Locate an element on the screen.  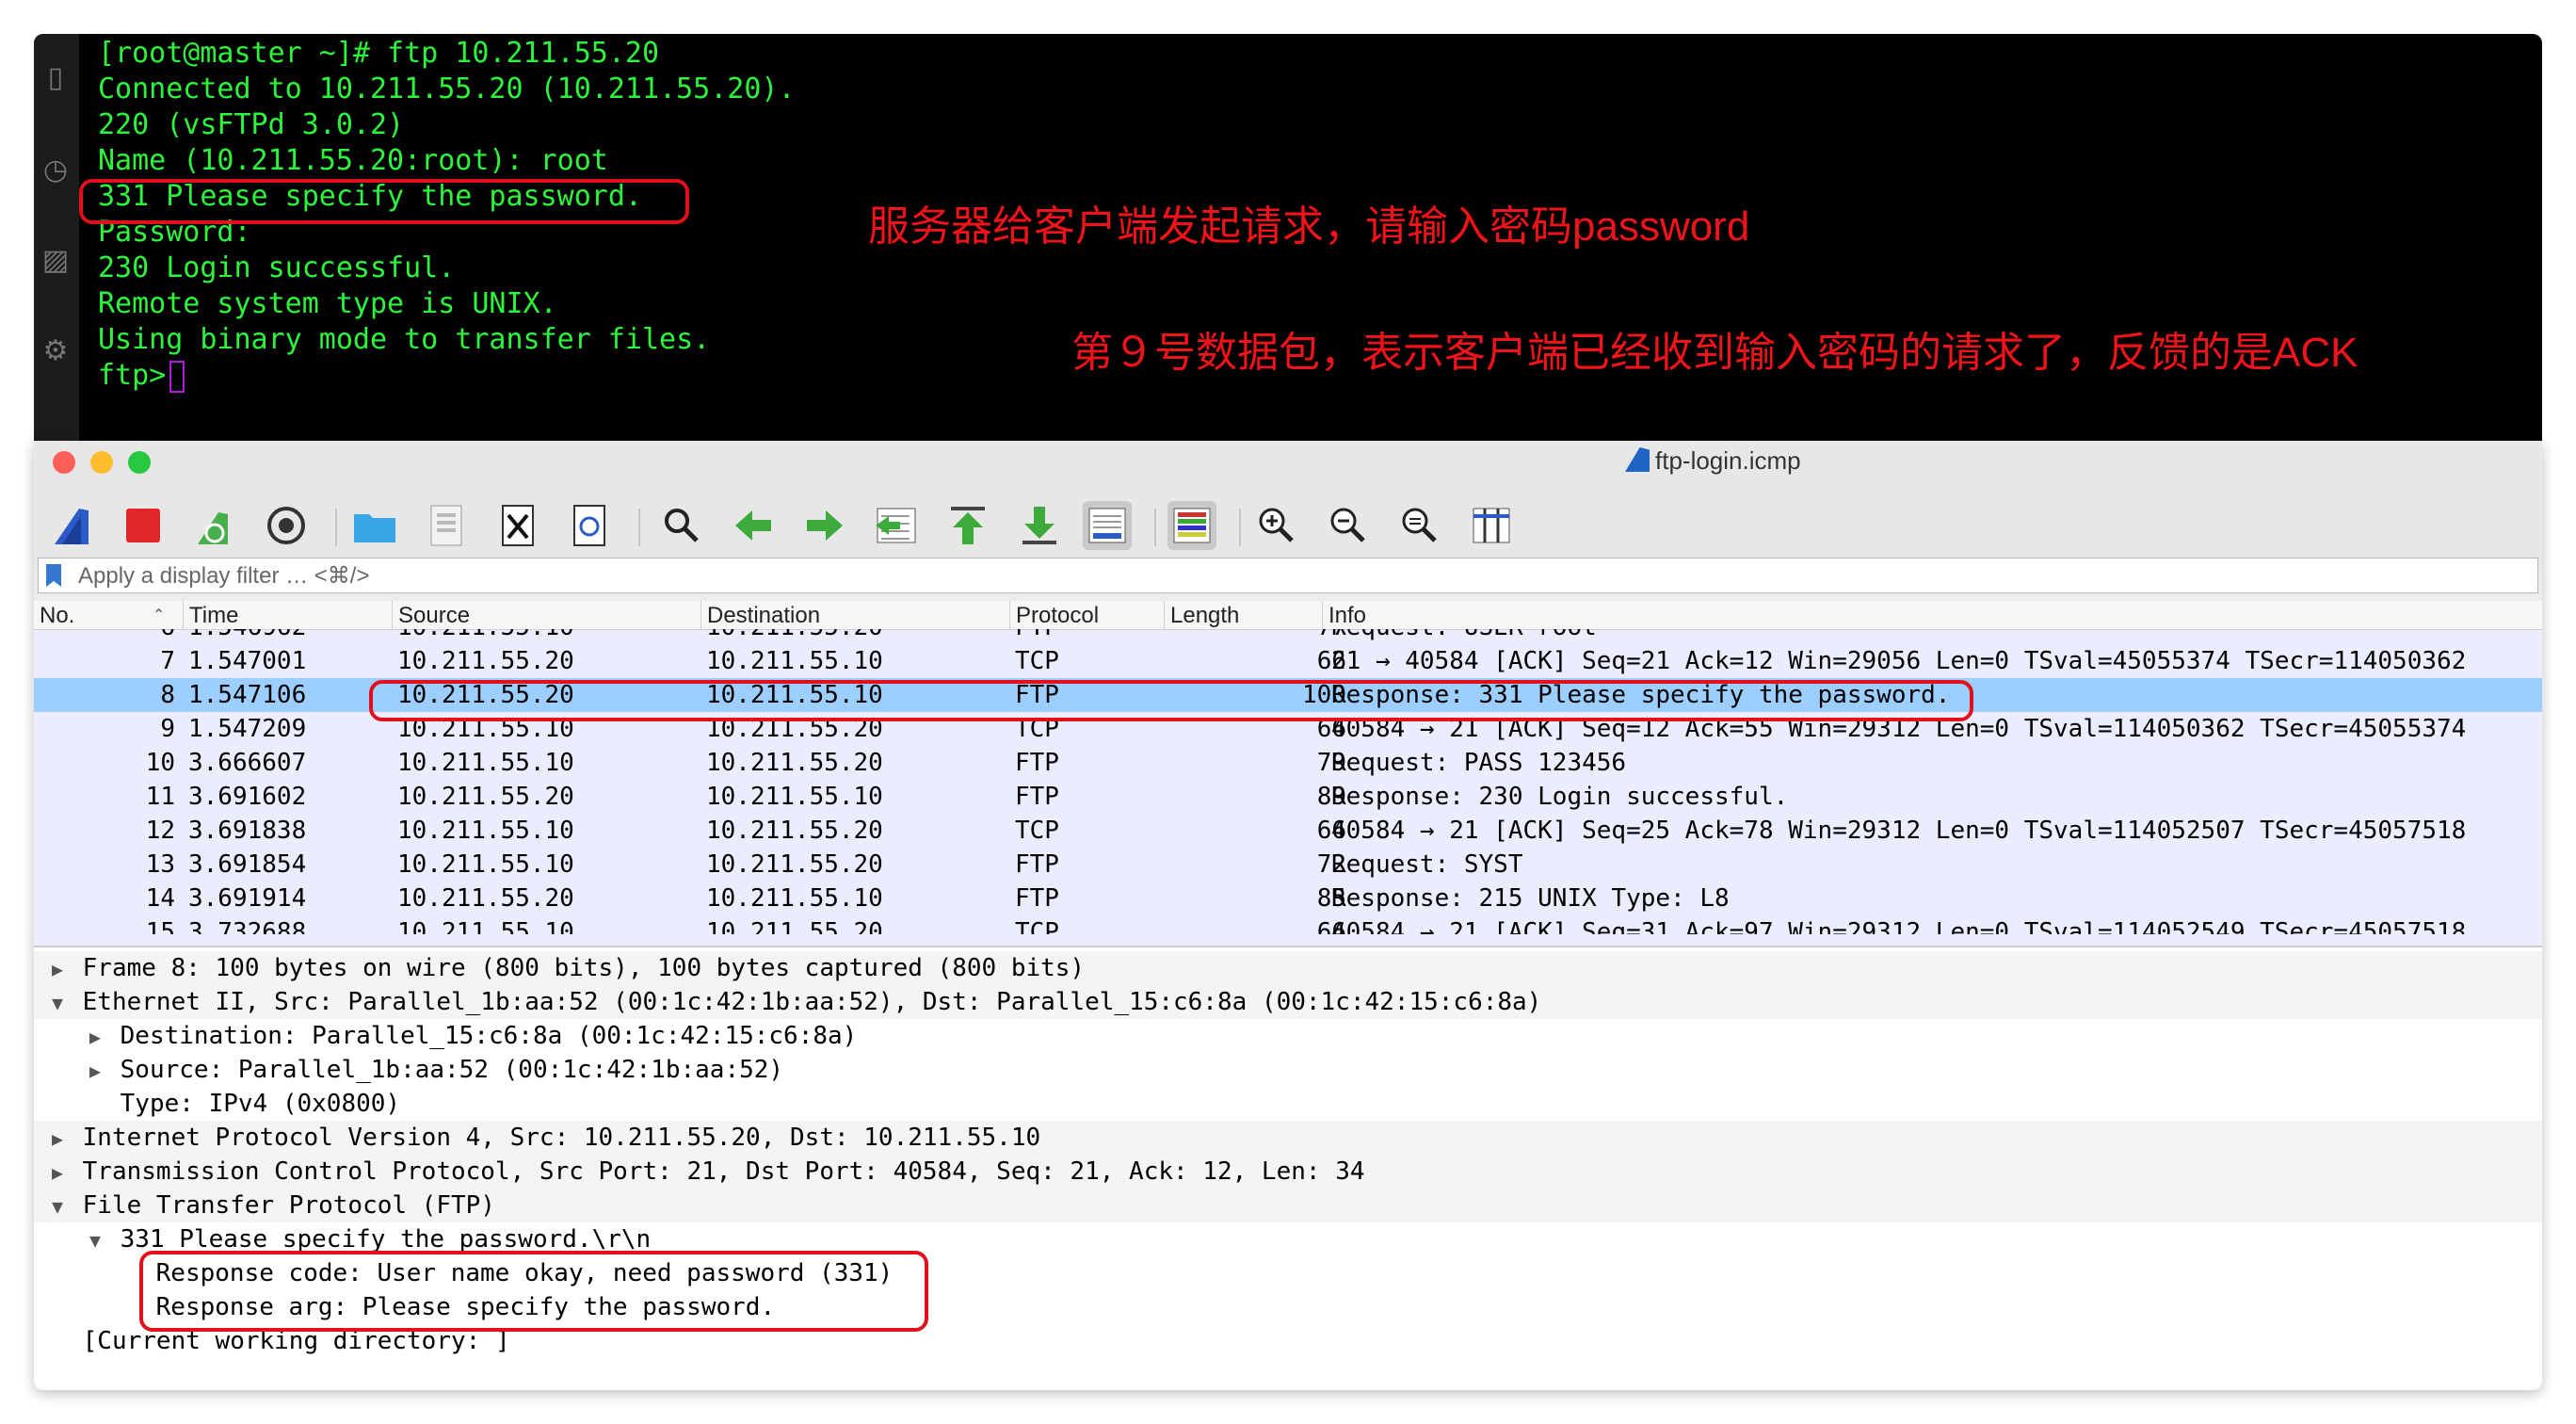
bookmark-icon: ▯ is located at coordinates (56, 78).